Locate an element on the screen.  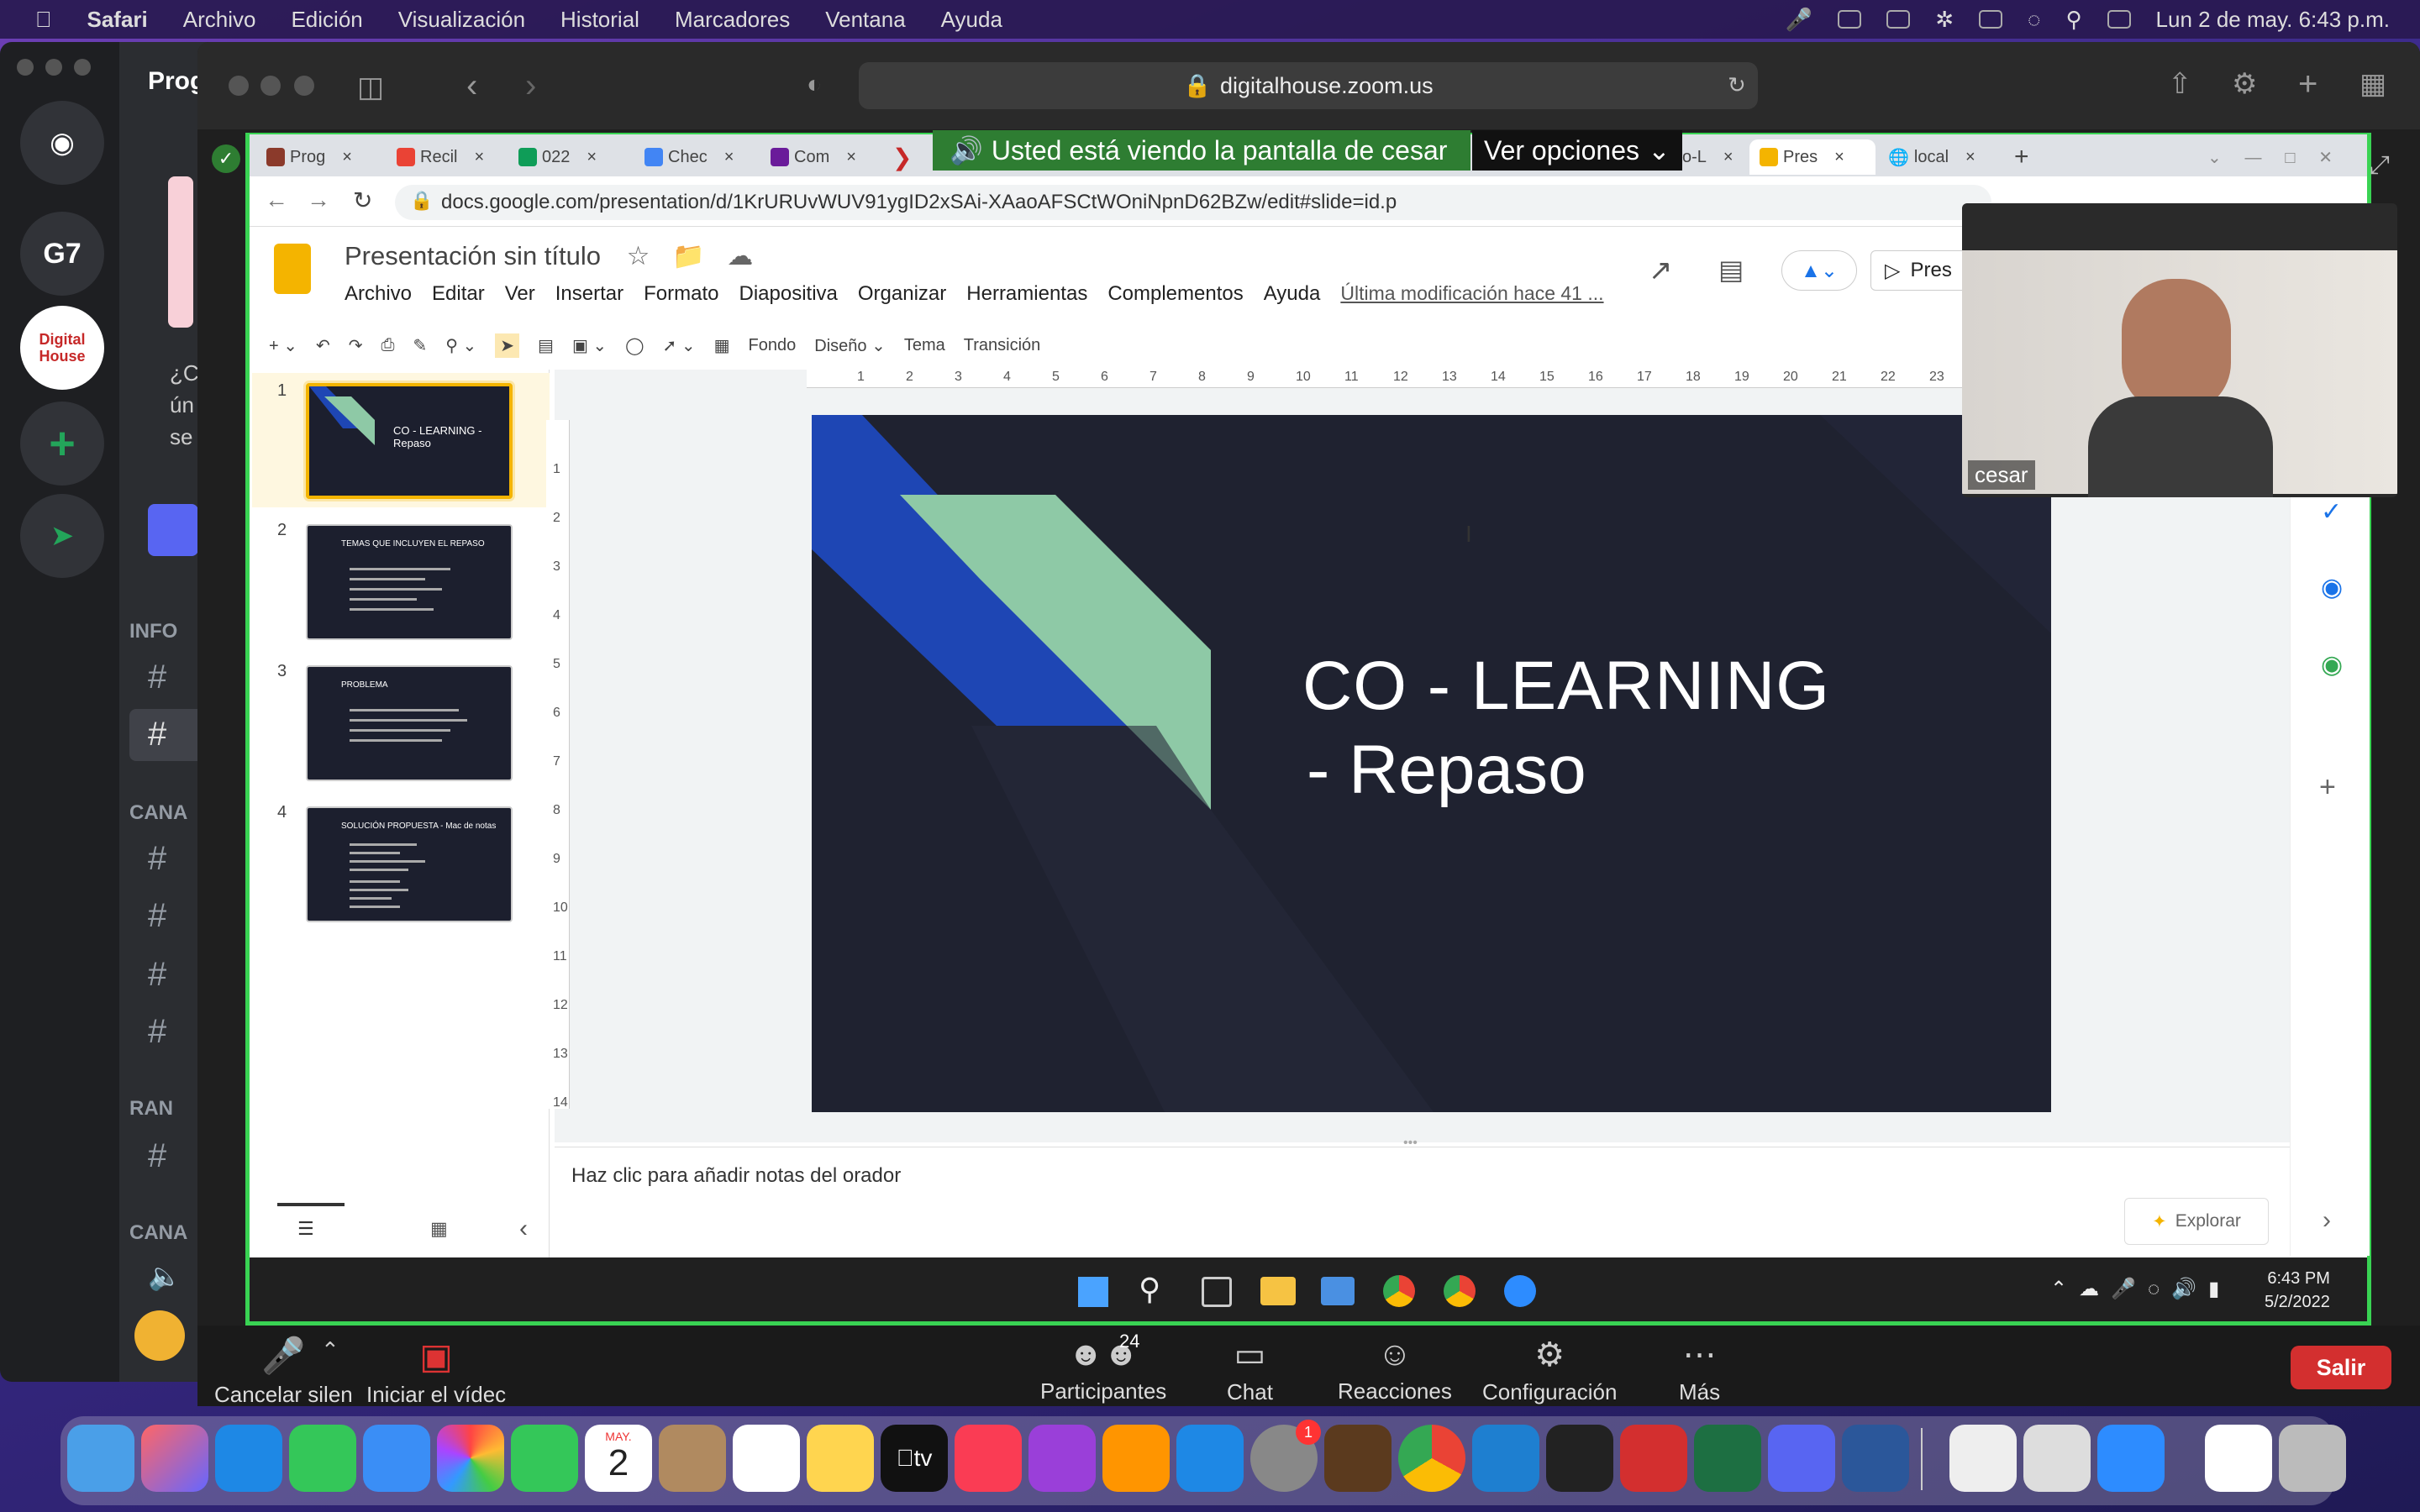
filmstrip-list-view-icon: ☰ is located at coordinates (306, 1229).